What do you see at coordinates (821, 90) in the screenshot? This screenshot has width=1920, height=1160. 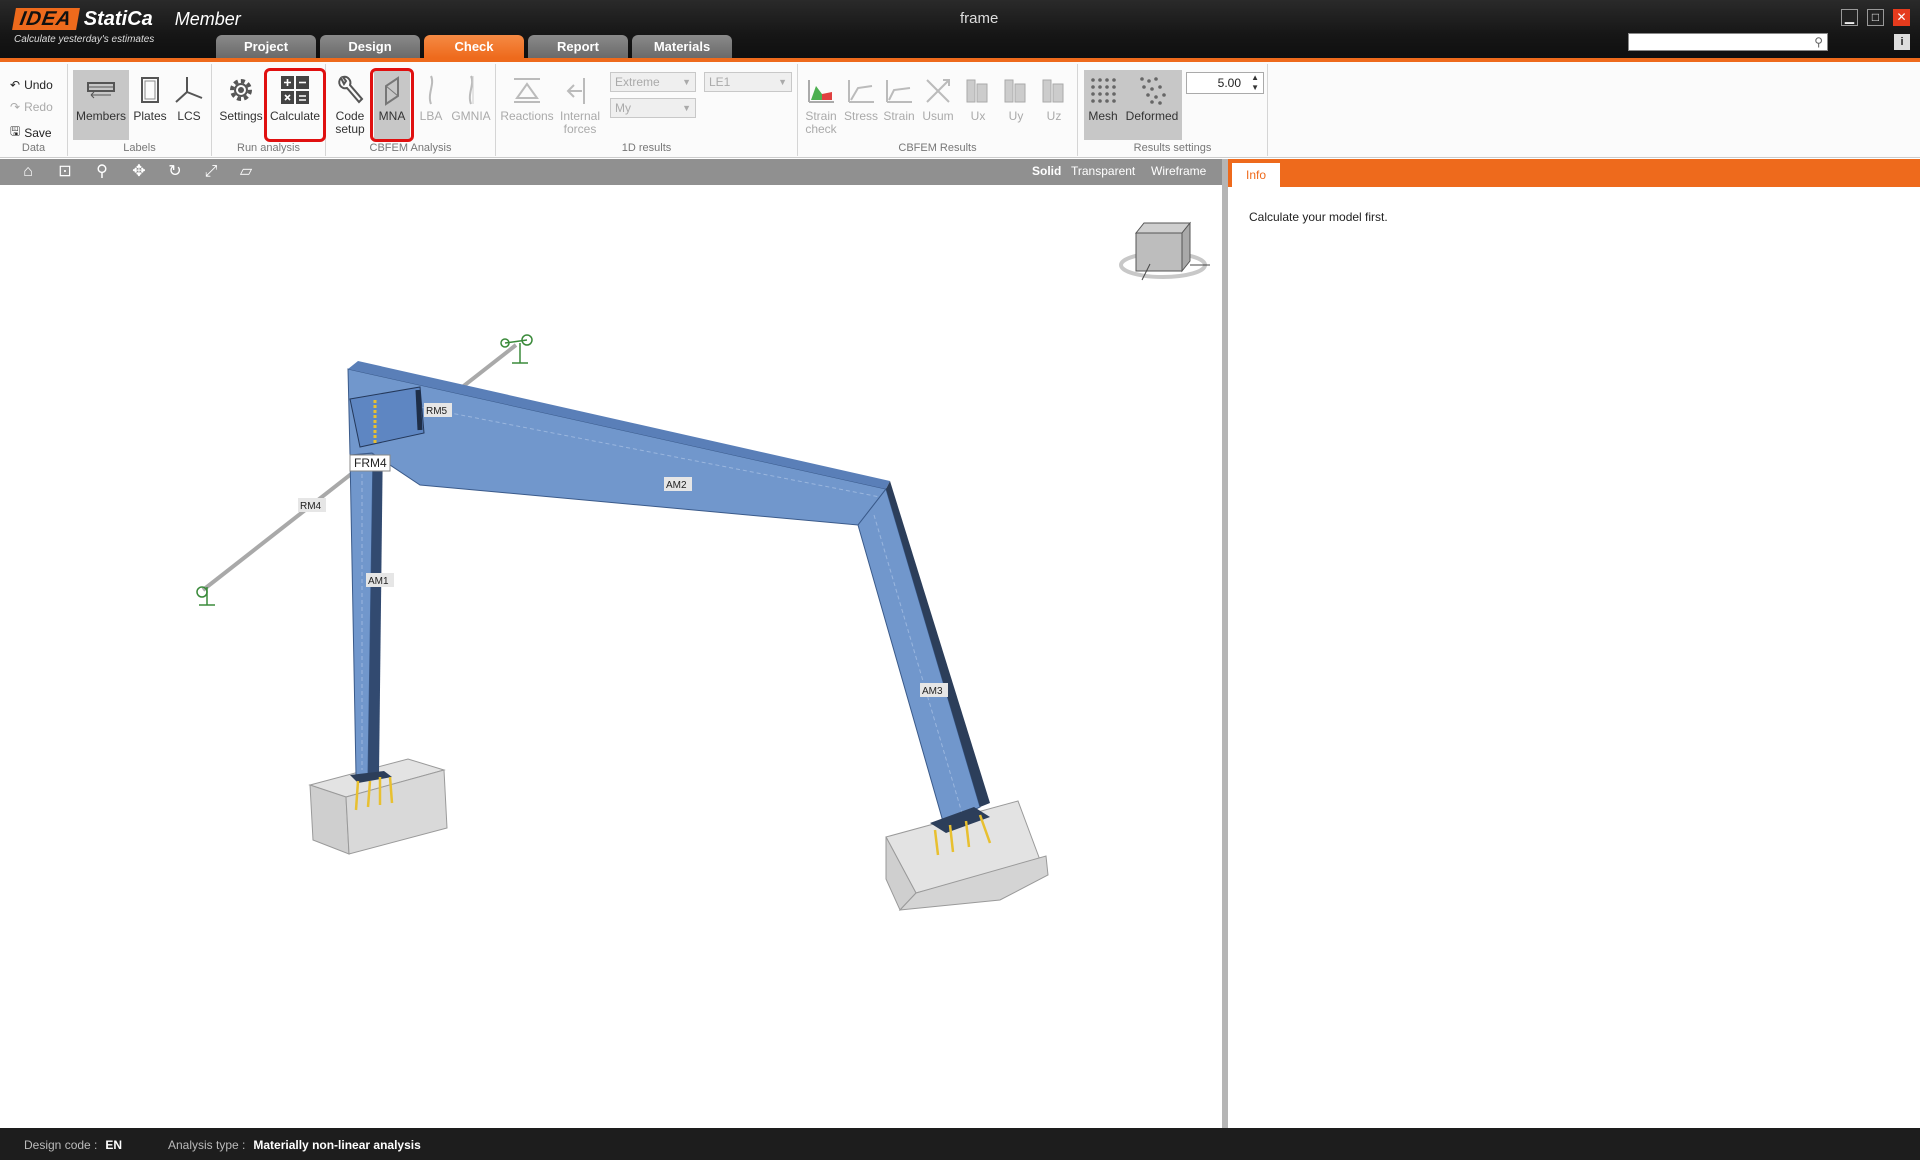 I see `strain-check-icon` at bounding box center [821, 90].